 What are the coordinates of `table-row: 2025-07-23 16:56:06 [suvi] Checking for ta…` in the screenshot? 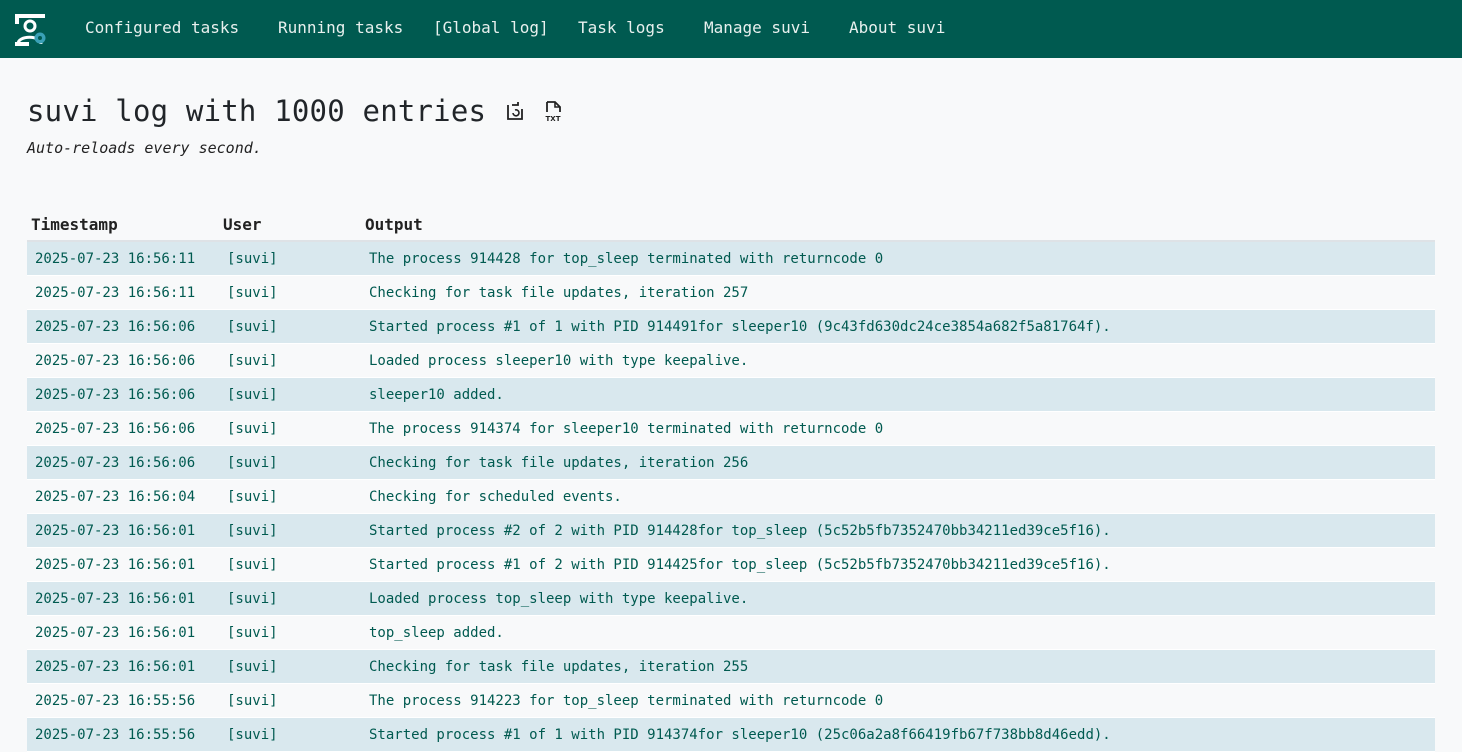 It's located at (731, 462).